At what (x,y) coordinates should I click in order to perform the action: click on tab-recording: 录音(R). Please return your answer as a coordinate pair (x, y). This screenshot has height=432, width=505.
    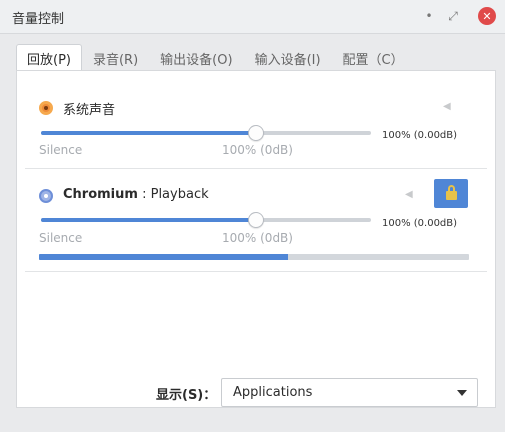
    Looking at the image, I should click on (115, 58).